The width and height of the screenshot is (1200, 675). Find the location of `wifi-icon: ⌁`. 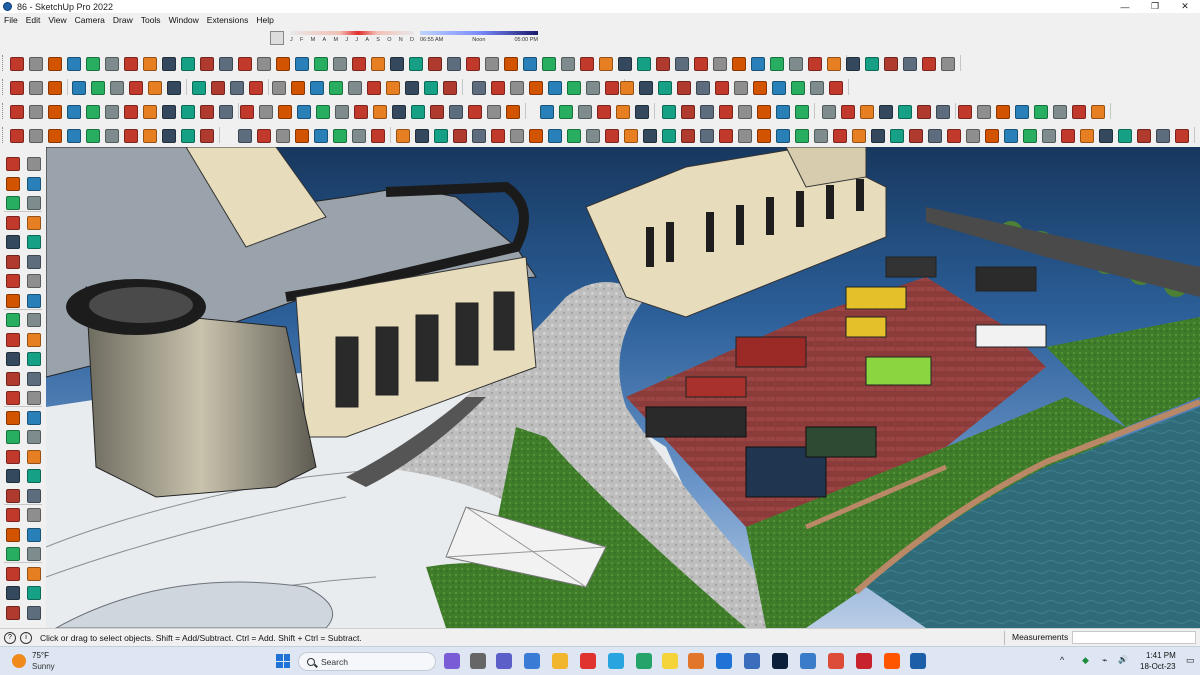

wifi-icon: ⌁ is located at coordinates (1104, 660).